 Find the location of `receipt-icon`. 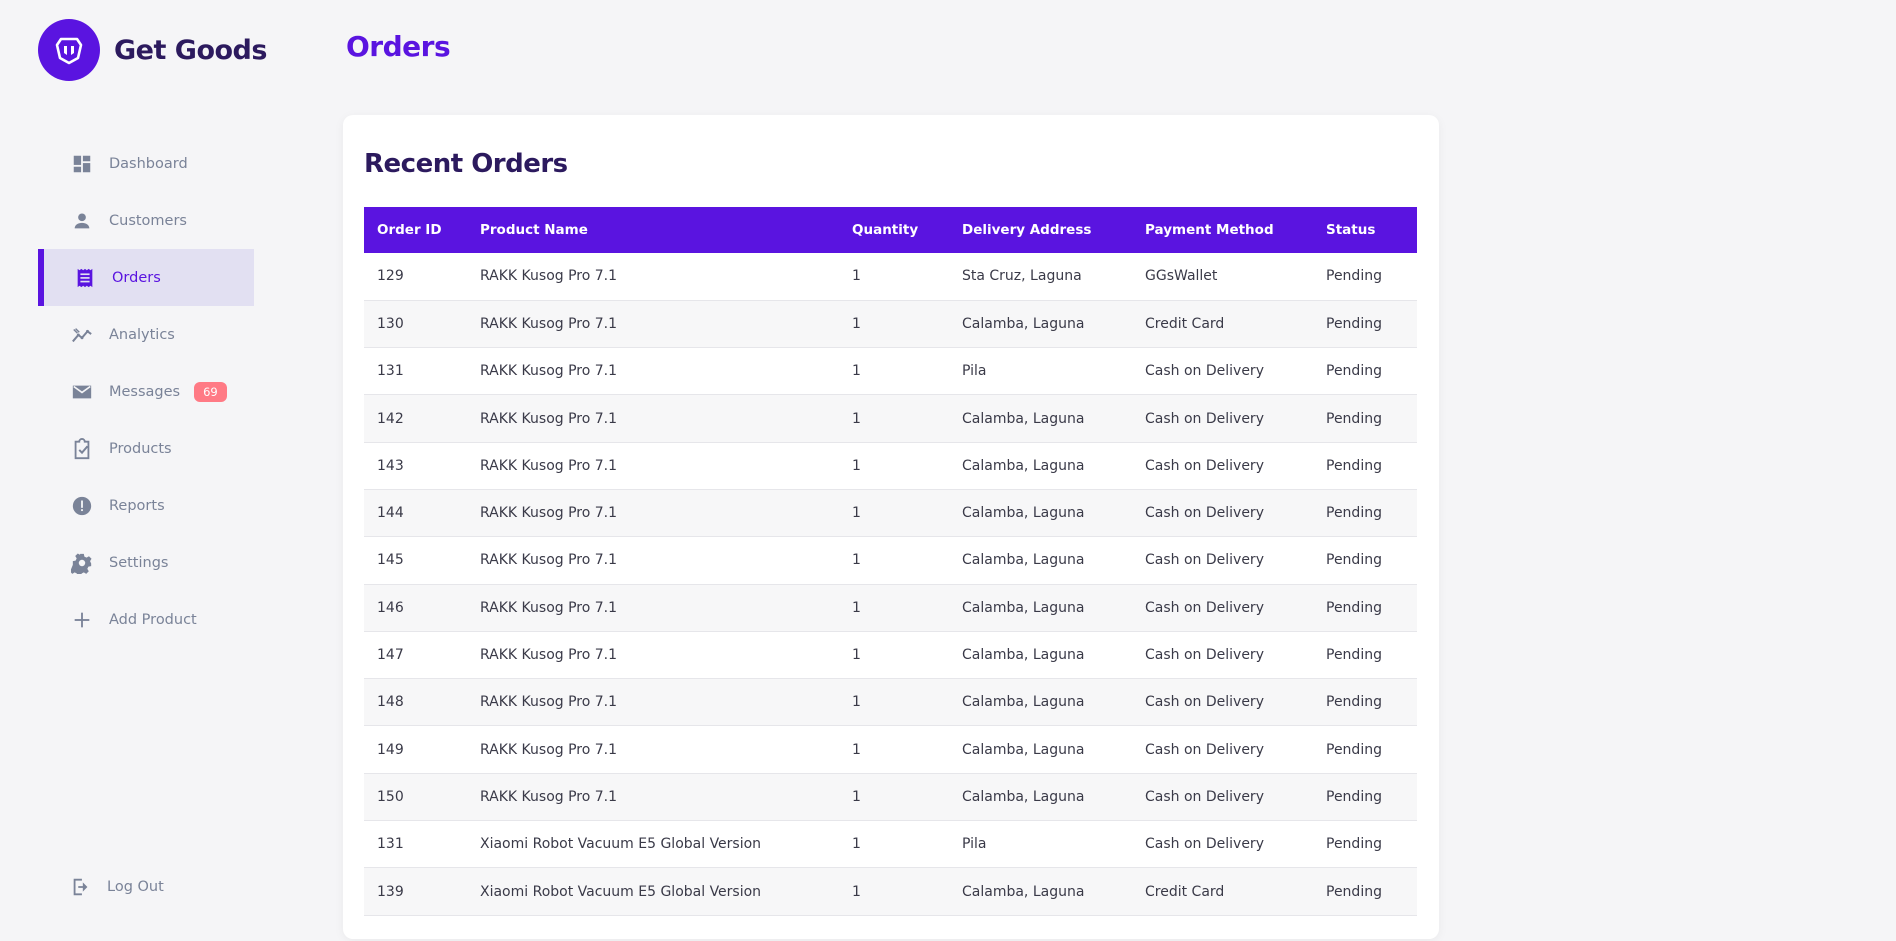

receipt-icon is located at coordinates (85, 278).